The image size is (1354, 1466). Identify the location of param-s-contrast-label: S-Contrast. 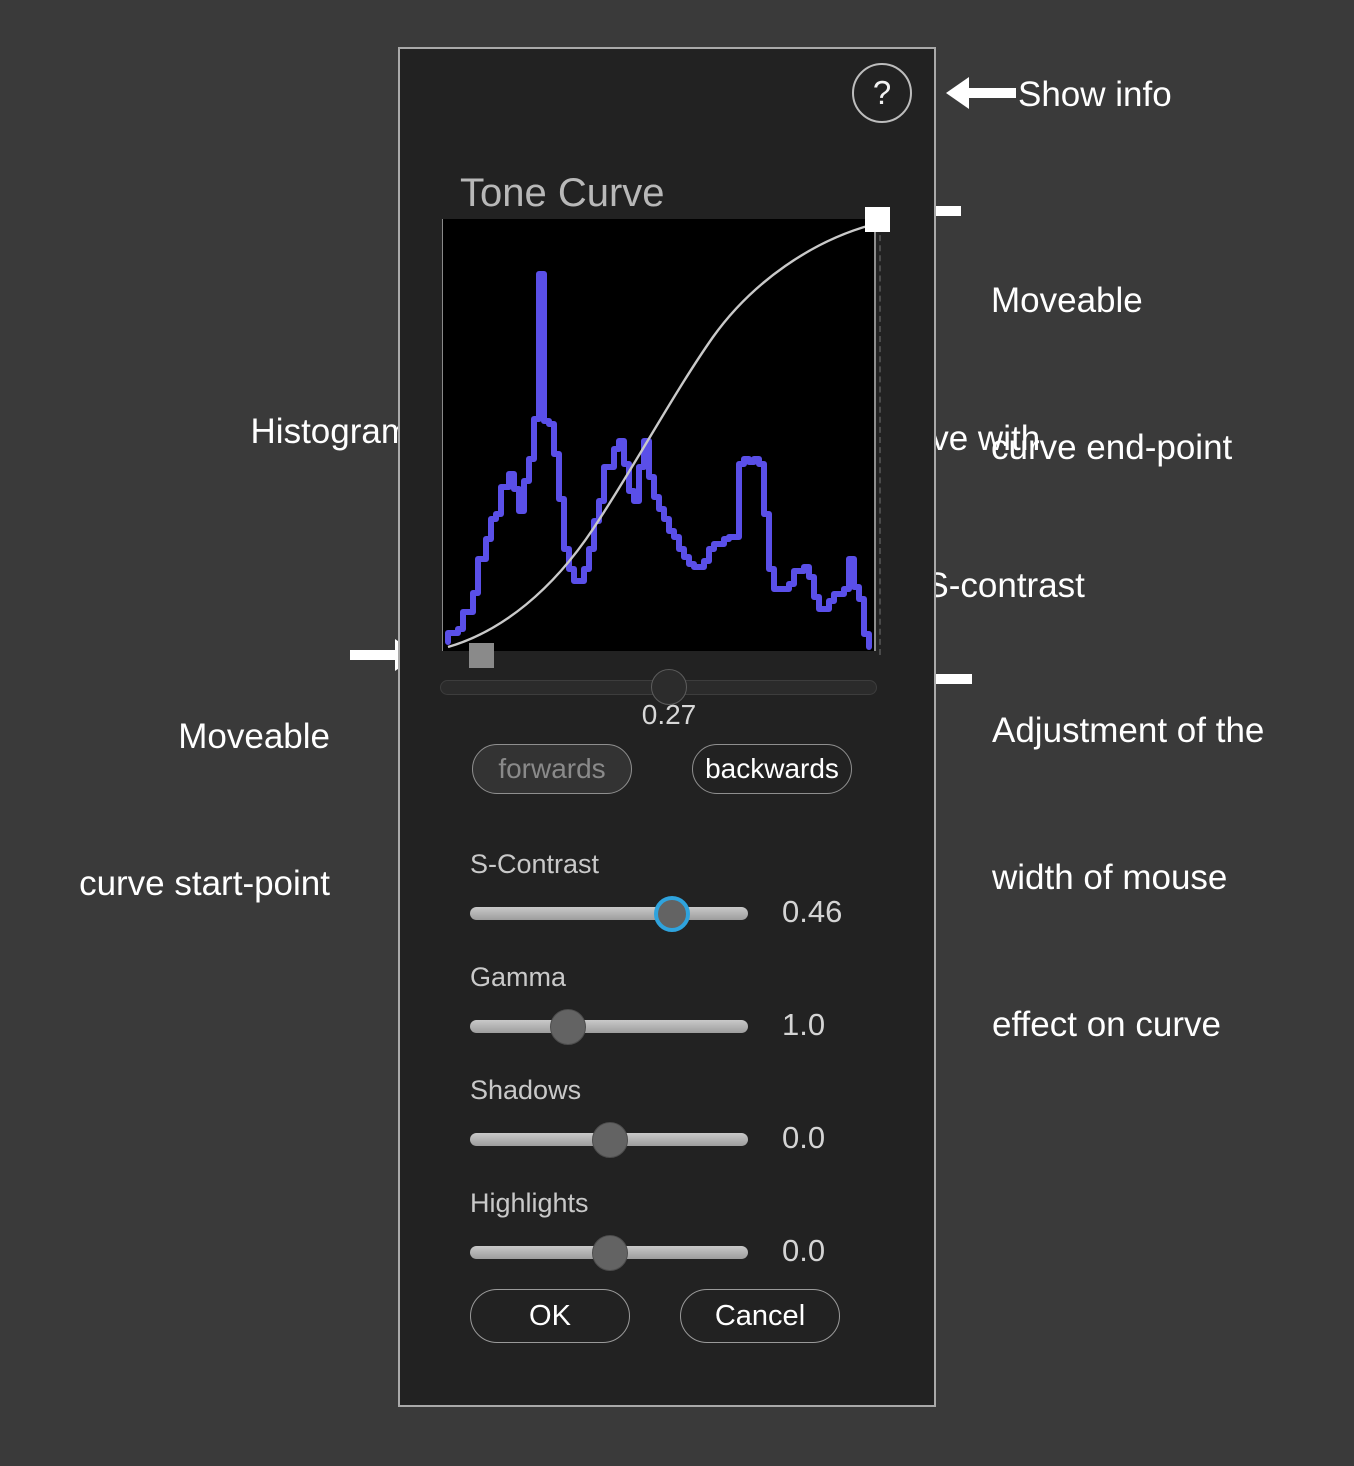
(535, 864).